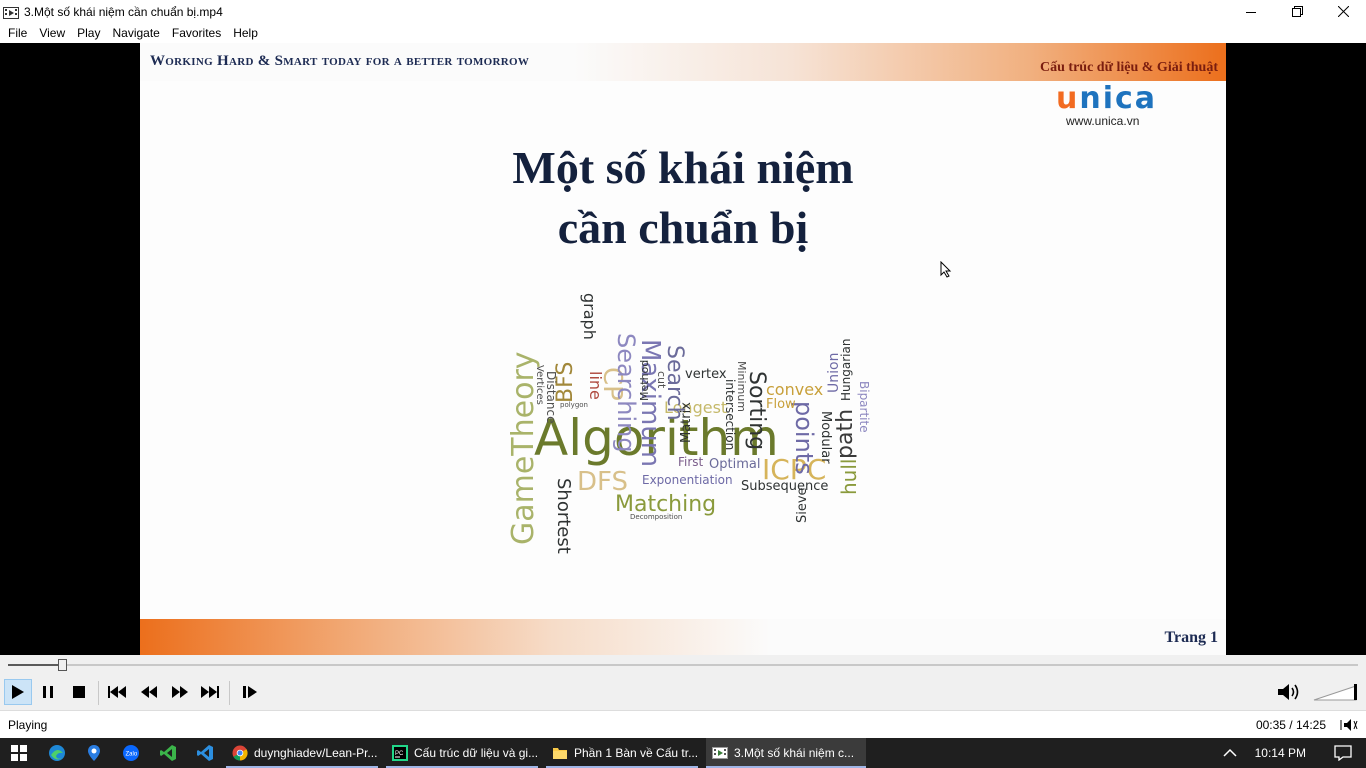 The height and width of the screenshot is (768, 1366). Describe the element at coordinates (946, 269) in the screenshot. I see `mouse-cursor-icon` at that location.